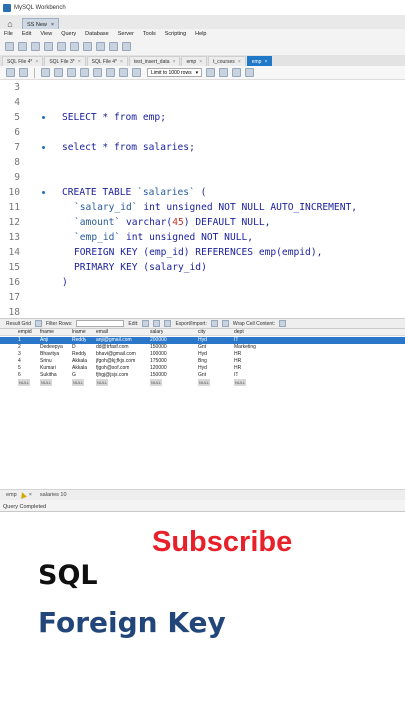  I want to click on execute-icon, so click(45, 72).